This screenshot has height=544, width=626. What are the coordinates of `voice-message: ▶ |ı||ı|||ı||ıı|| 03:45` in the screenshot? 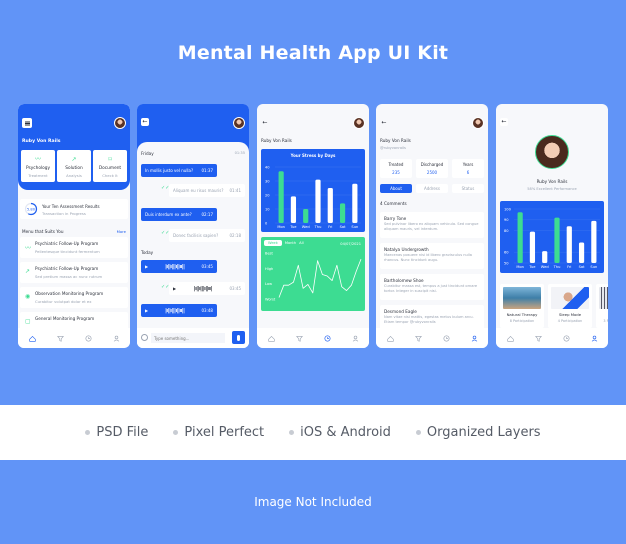 It's located at (179, 266).